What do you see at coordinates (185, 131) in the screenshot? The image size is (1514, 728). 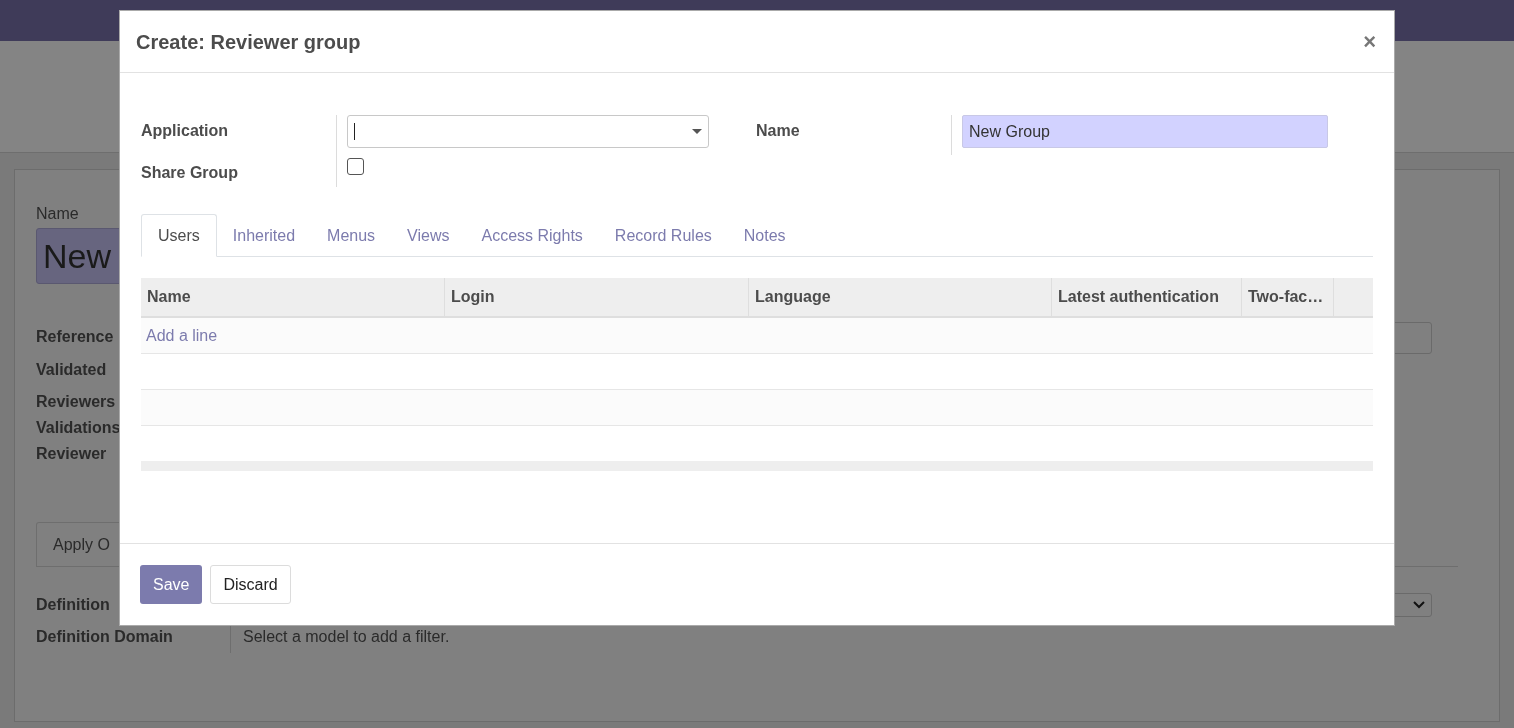 I see `field-label: Application` at bounding box center [185, 131].